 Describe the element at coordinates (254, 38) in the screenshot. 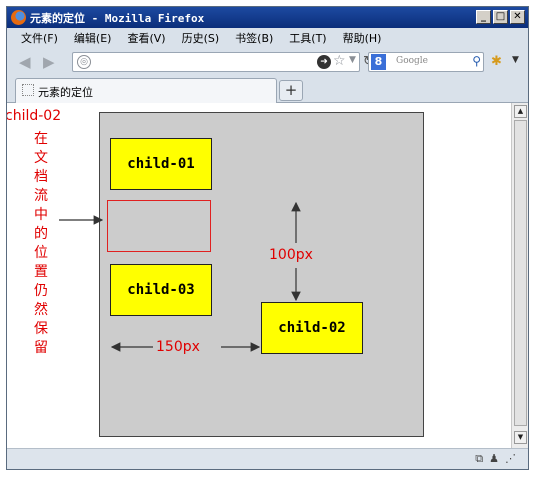

I see `menu-bookmarks: 书签(B)` at that location.